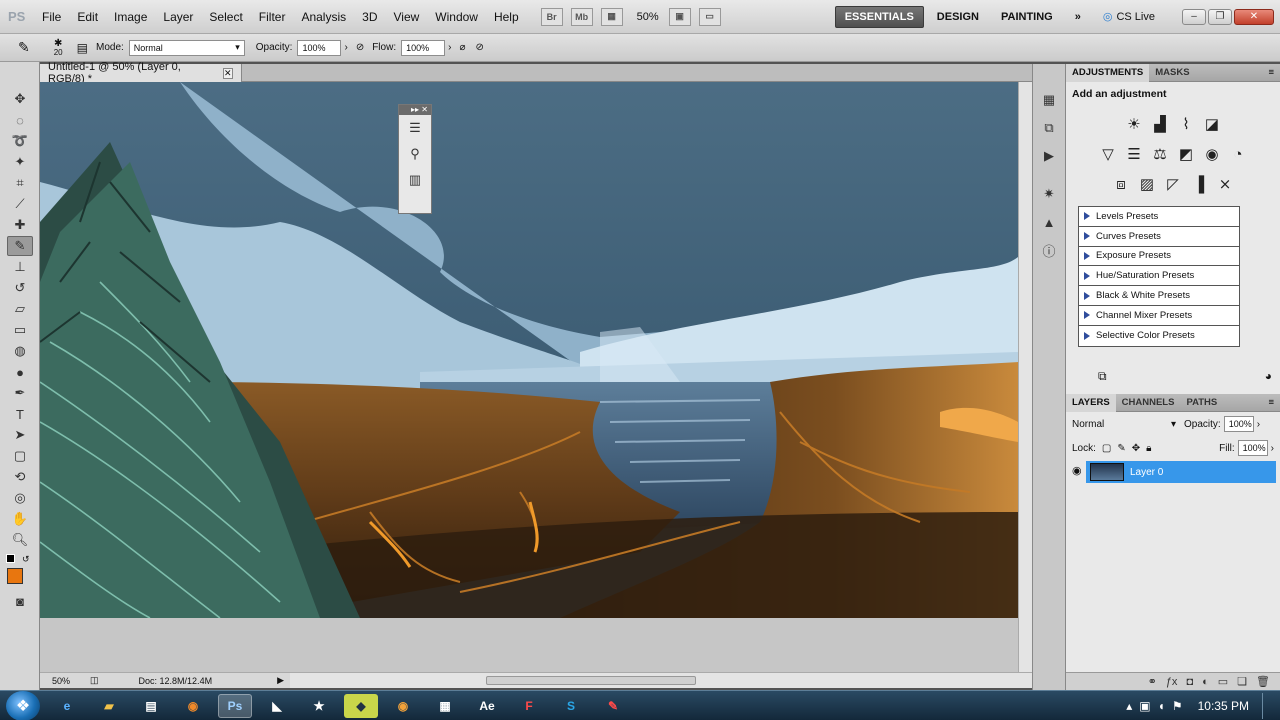 The image size is (1280, 720). Describe the element at coordinates (20, 225) in the screenshot. I see `healing-brush-tool-icon: ✚` at that location.